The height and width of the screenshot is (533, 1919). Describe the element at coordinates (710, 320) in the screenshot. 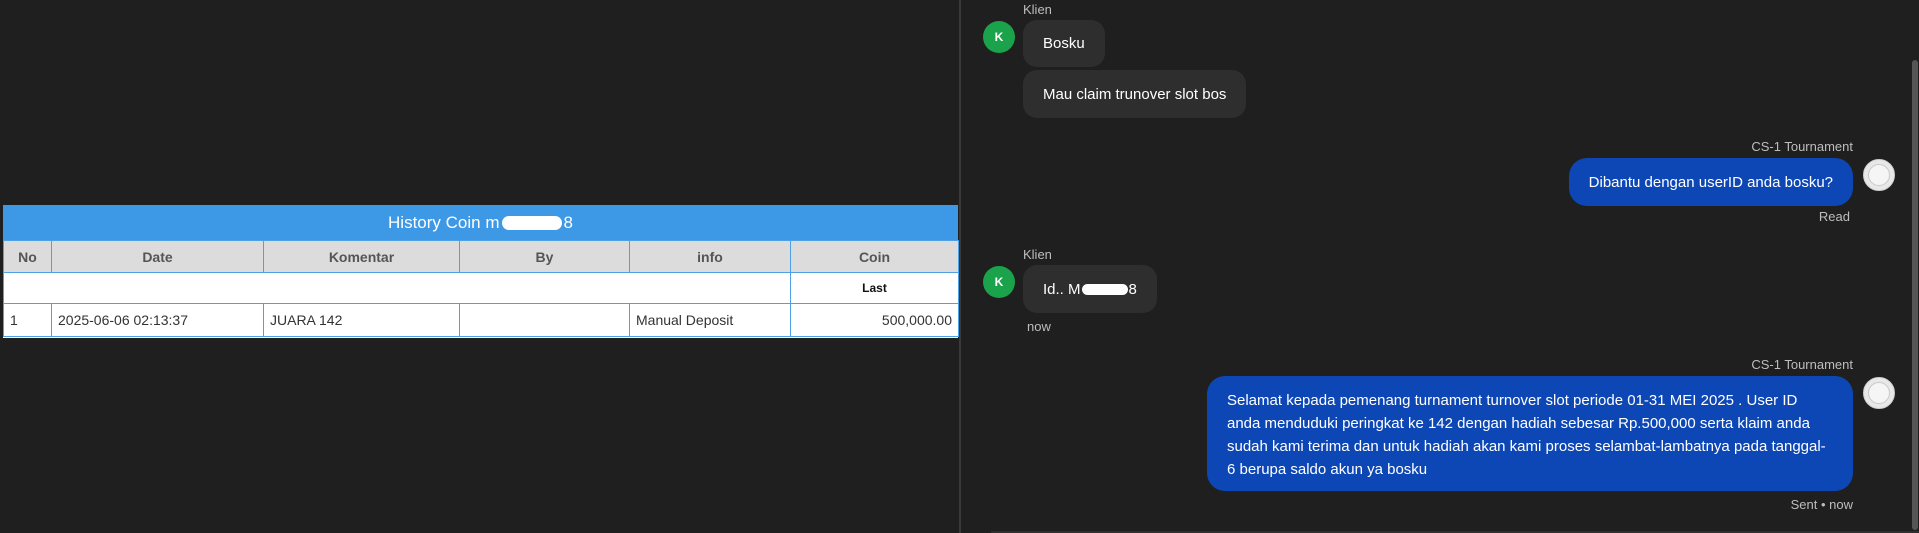

I see `cell-info: Manual Deposit` at that location.